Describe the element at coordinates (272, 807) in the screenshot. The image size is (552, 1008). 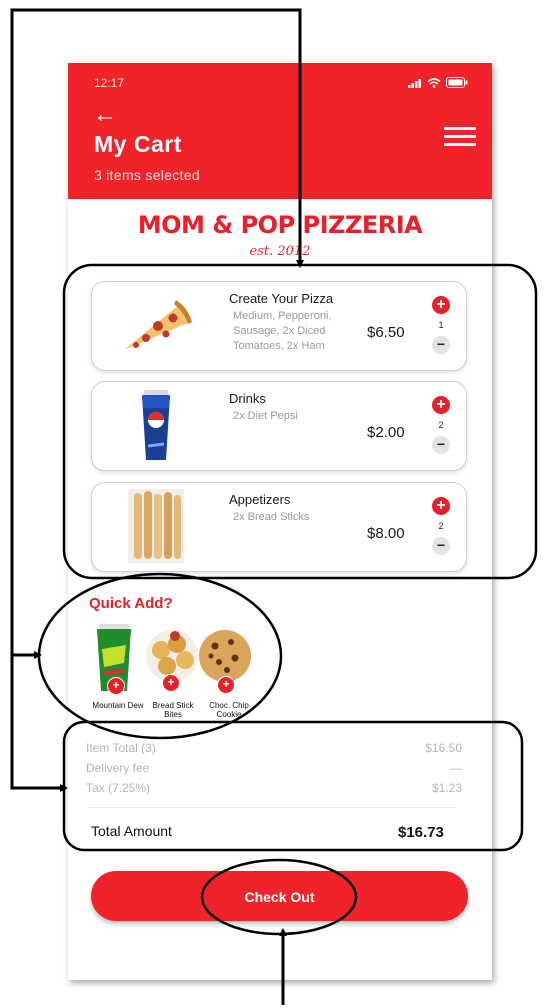
I see `summary-divider` at that location.